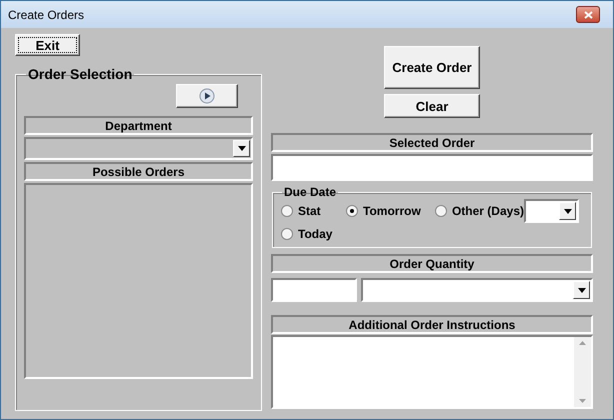  I want to click on scrollbar, so click(582, 372).